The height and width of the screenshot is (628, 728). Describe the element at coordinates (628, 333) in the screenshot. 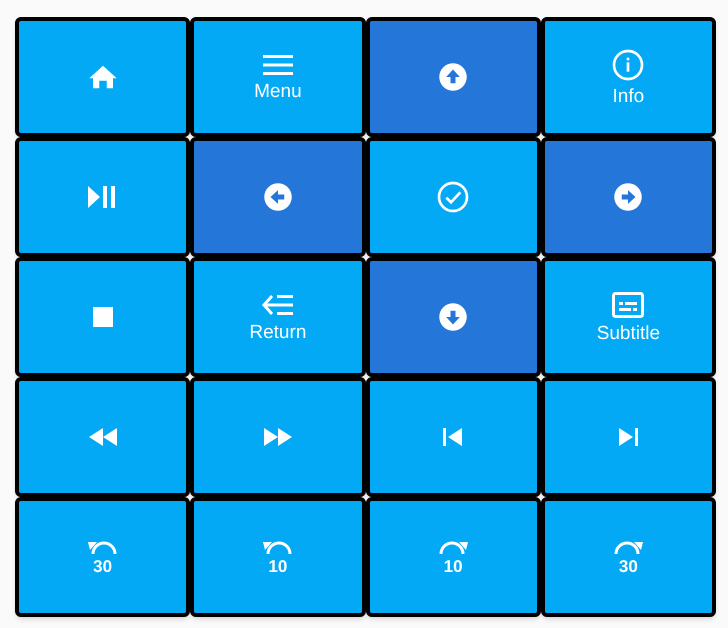

I see `button-label: Subtitle` at that location.